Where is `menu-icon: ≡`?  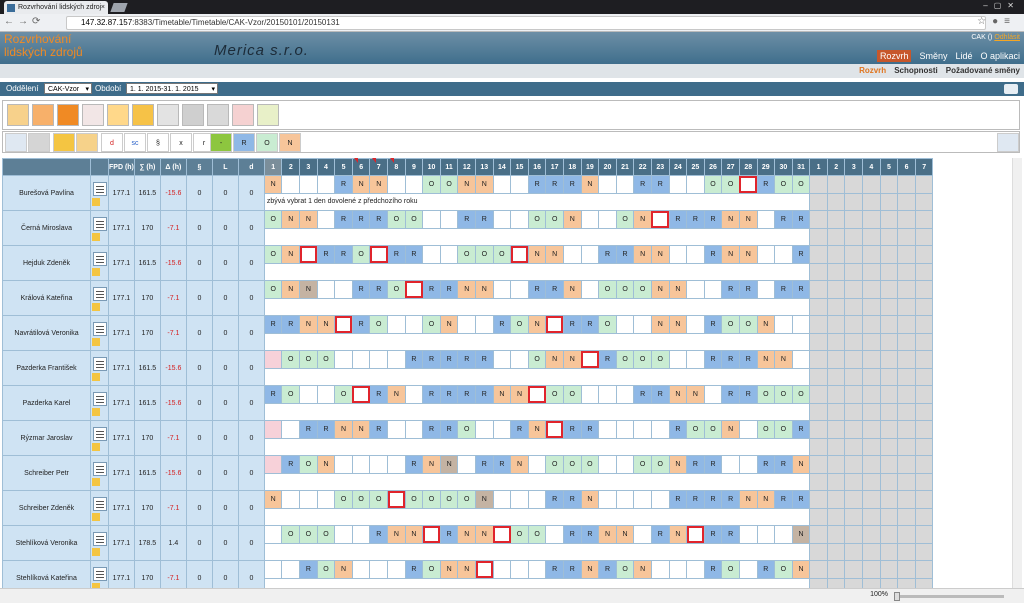 menu-icon: ≡ is located at coordinates (1010, 21).